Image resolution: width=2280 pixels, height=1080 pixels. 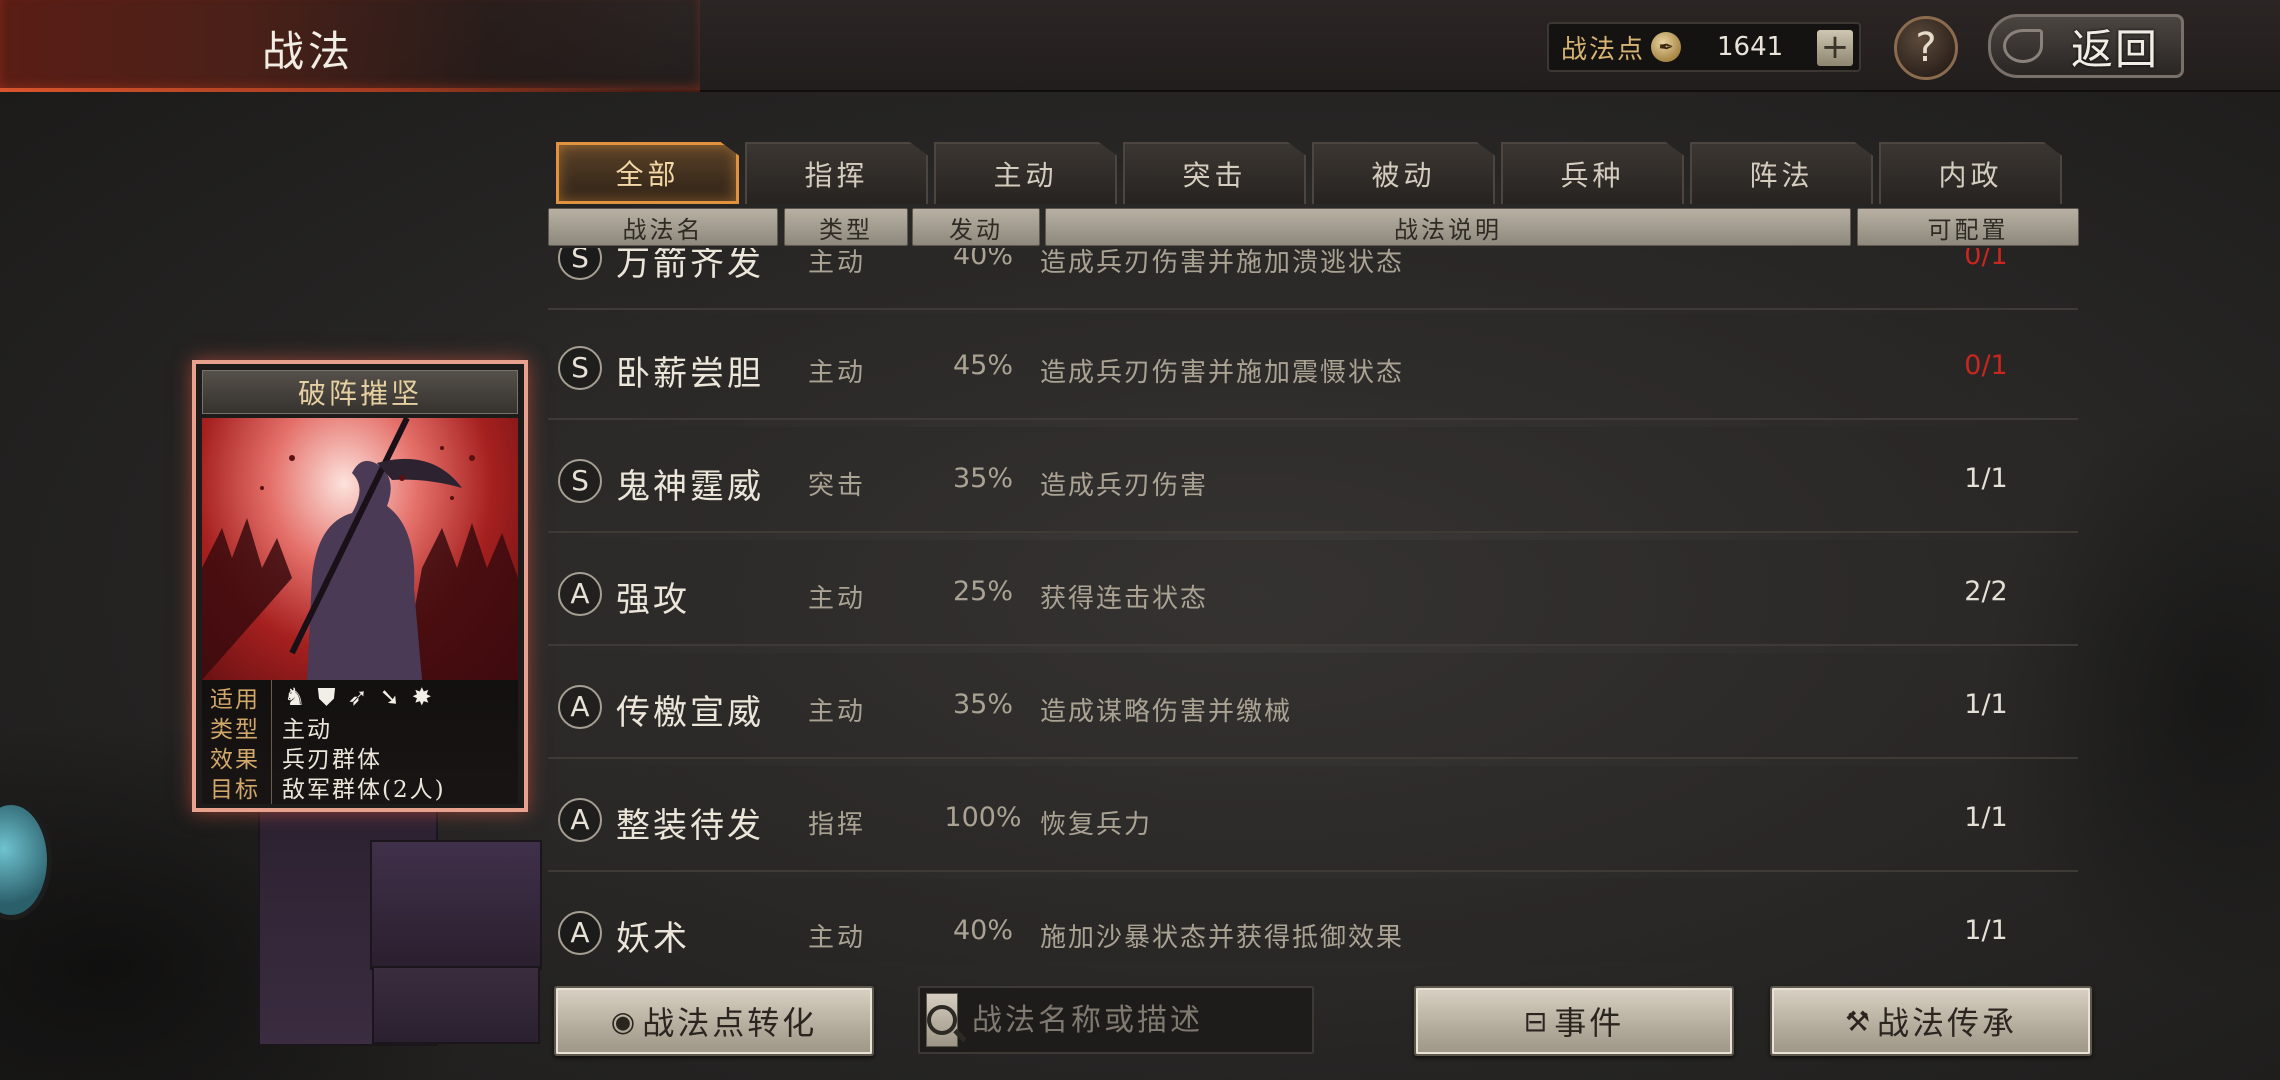 I want to click on search-button, so click(x=942, y=1020).